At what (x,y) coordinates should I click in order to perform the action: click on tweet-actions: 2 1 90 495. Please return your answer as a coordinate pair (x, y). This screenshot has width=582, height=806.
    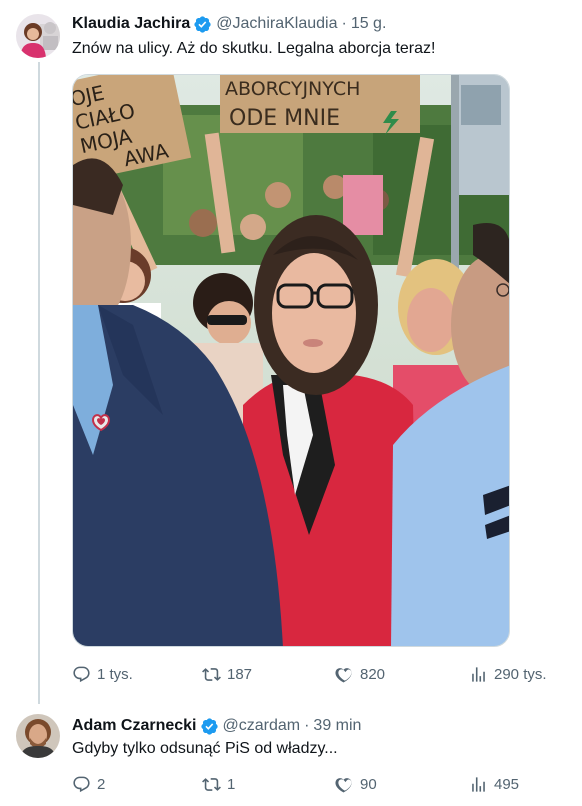
    Looking at the image, I should click on (312, 784).